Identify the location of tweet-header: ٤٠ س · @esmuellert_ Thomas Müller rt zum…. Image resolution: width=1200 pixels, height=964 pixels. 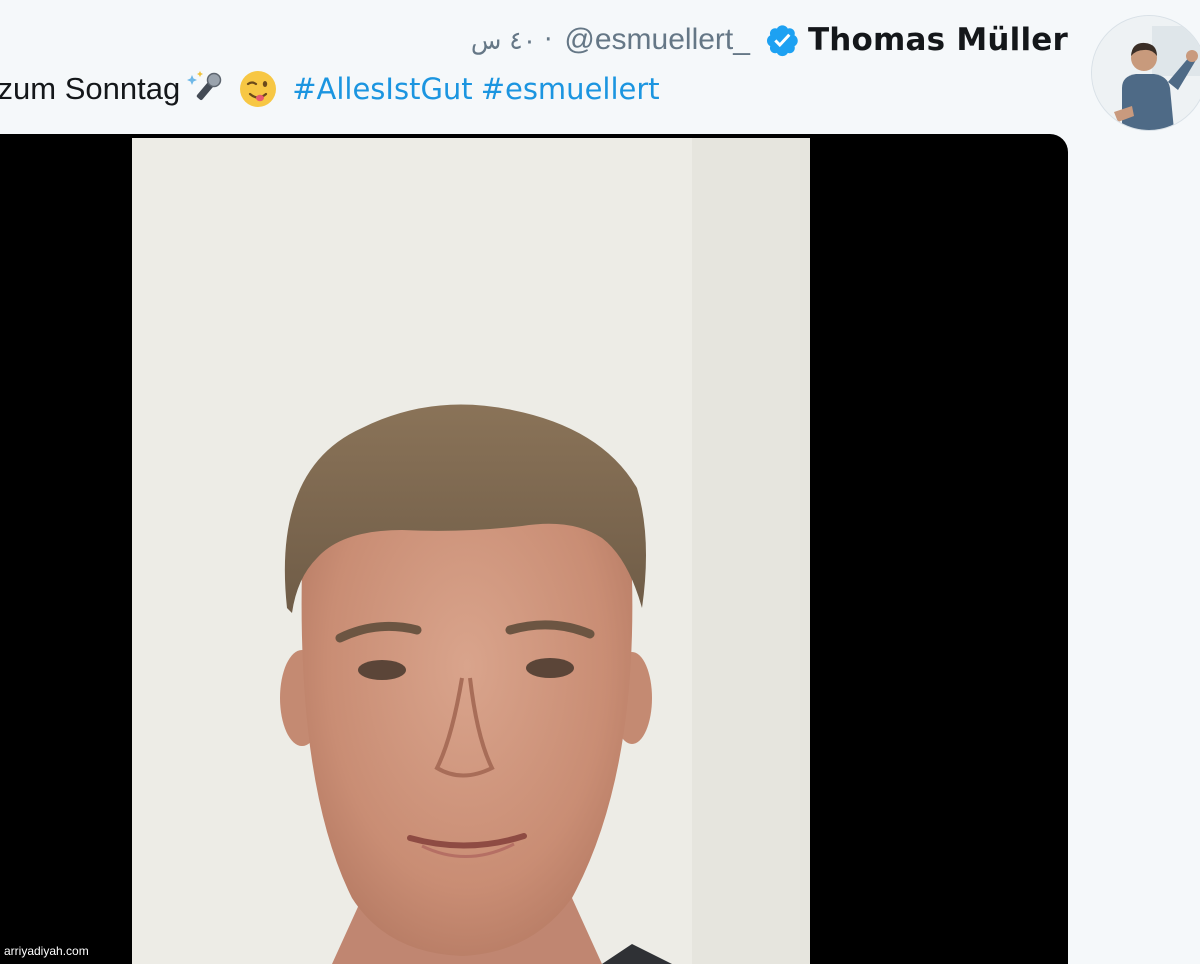
(600, 67).